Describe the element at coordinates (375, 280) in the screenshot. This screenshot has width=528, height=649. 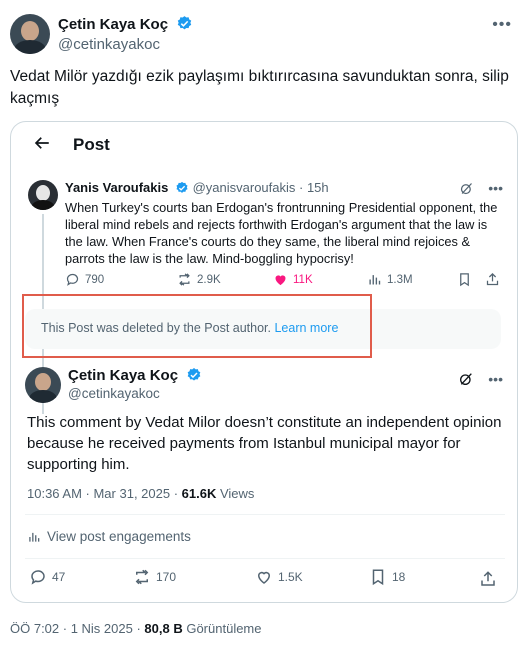
I see `views-icon` at that location.